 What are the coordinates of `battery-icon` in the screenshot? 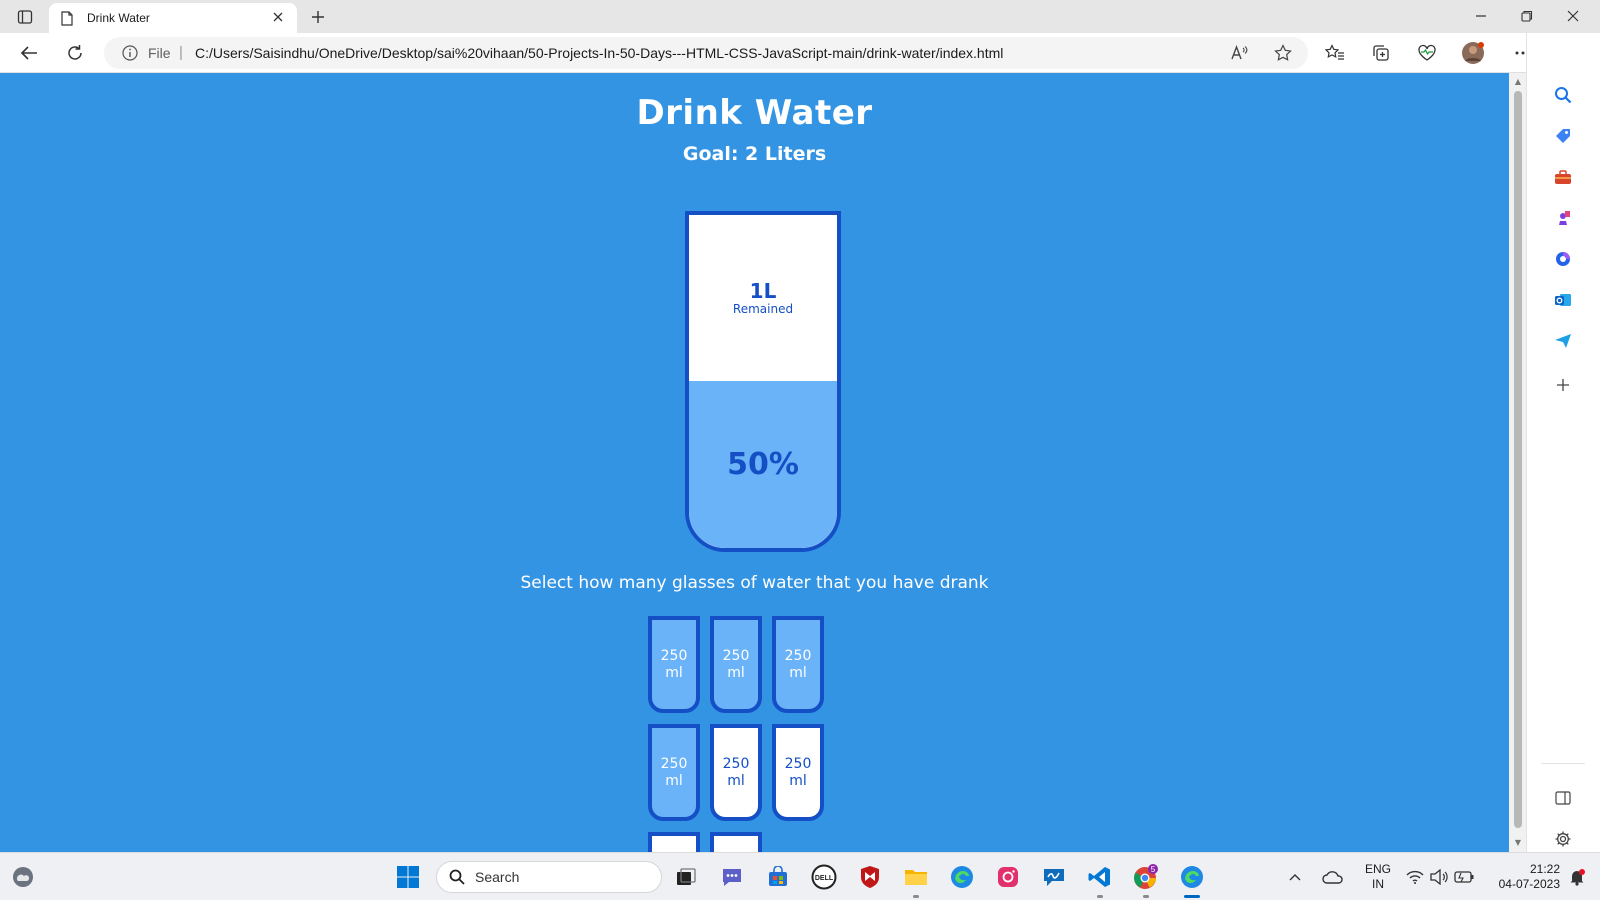 It's located at (1464, 877).